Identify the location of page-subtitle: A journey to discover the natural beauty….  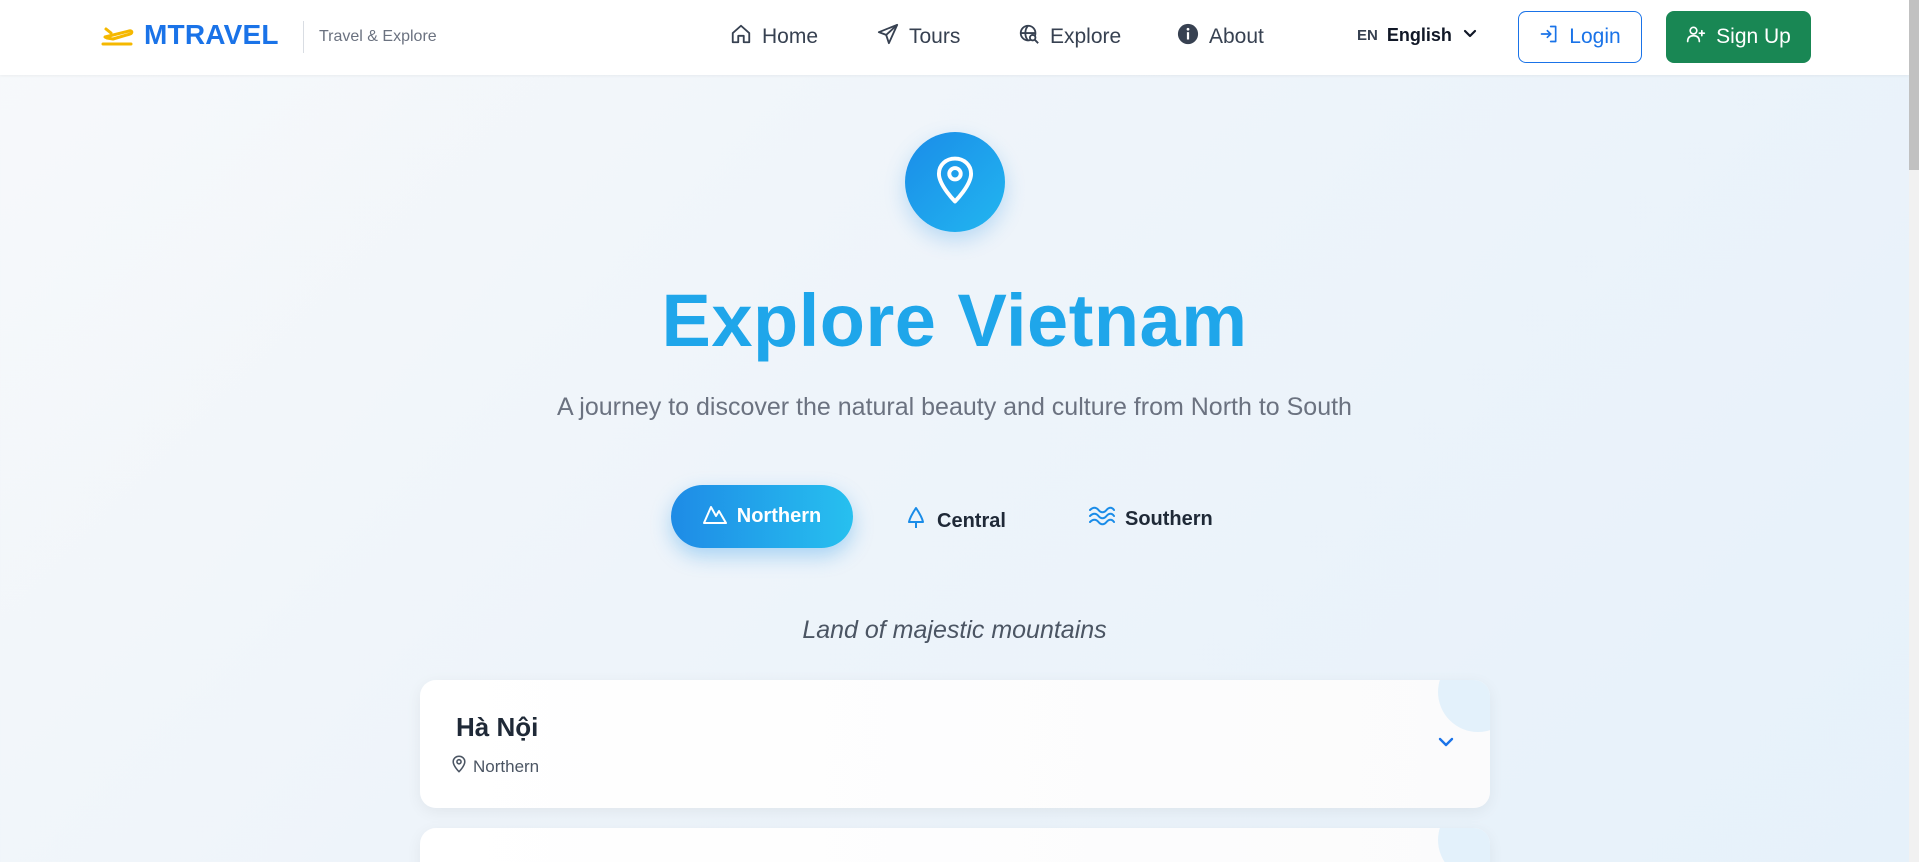
(954, 407).